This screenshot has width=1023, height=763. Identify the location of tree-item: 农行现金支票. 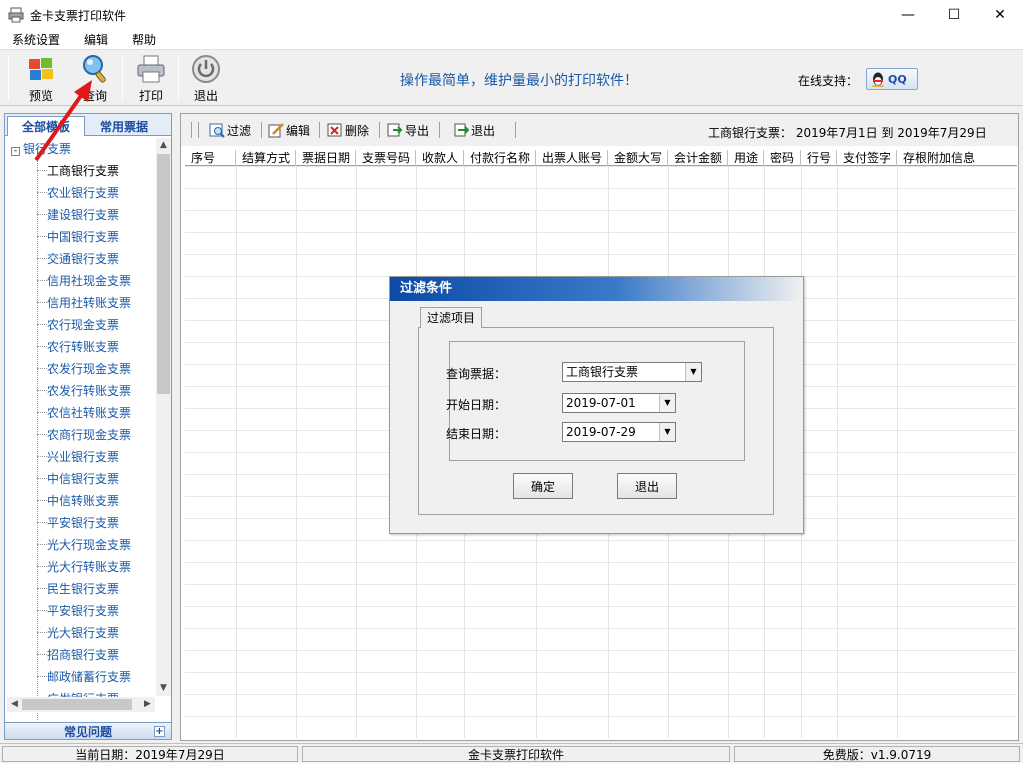
(83, 324).